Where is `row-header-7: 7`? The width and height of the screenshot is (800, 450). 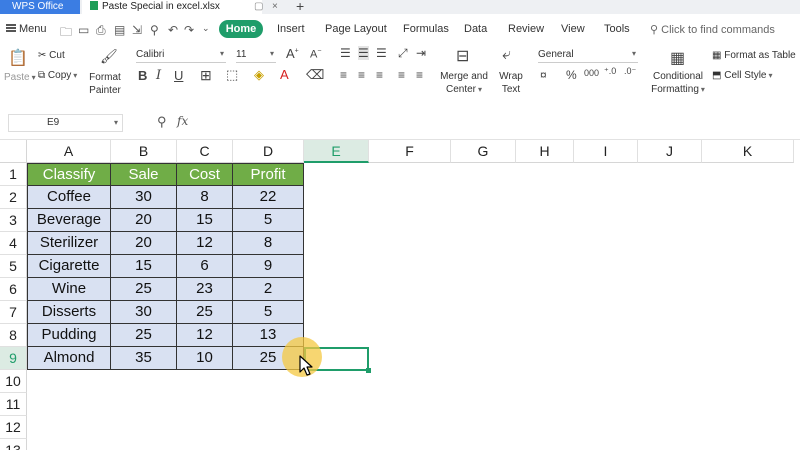
row-header-7: 7 is located at coordinates (13, 312).